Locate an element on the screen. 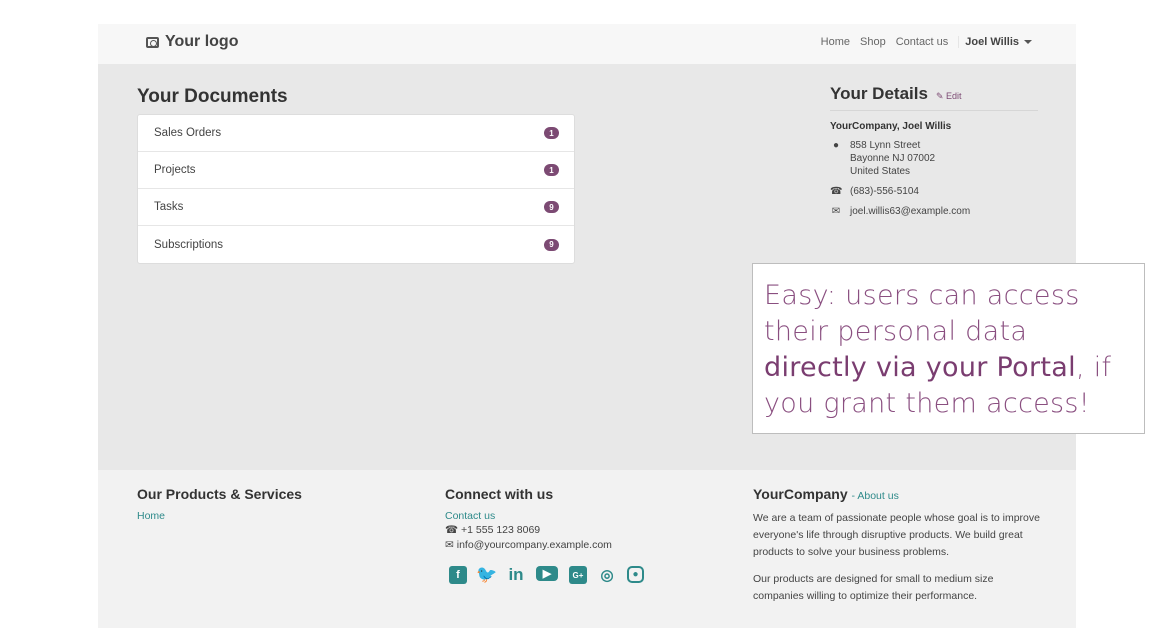 The width and height of the screenshot is (1175, 628). nav-shop-link: Shop is located at coordinates (873, 42).